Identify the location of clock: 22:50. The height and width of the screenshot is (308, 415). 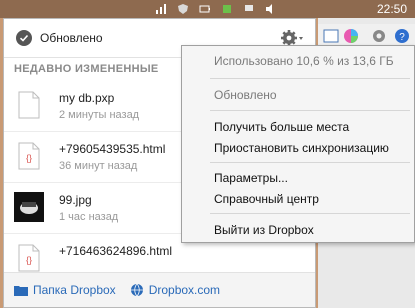
(392, 9).